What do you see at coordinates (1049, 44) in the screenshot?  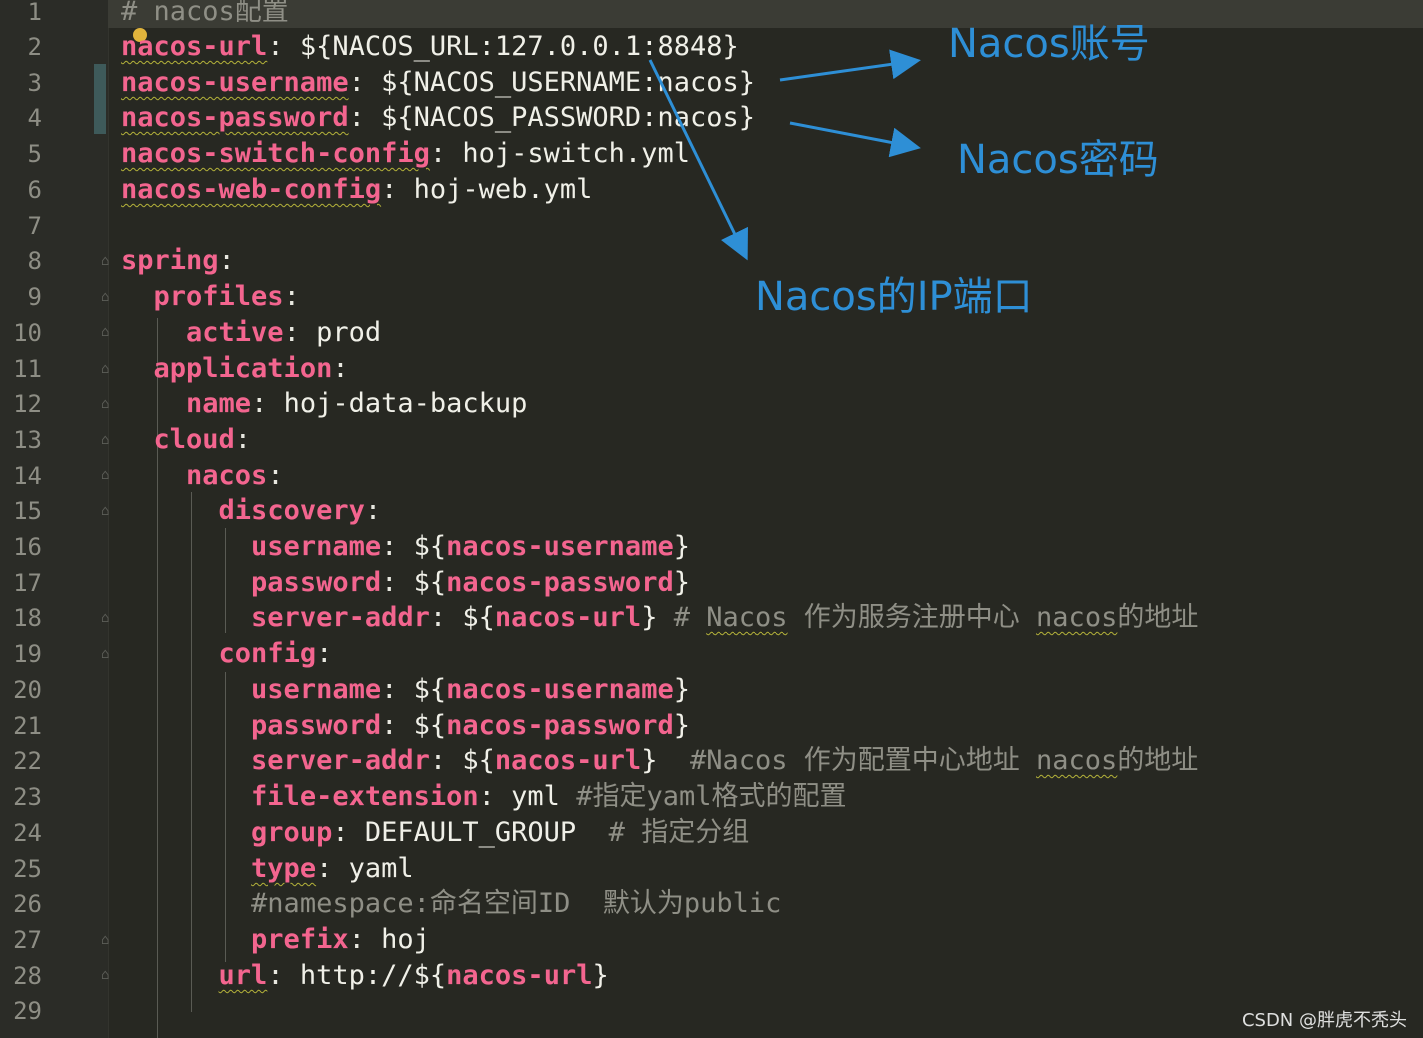 I see `annotation-account-label: Nacos账号` at bounding box center [1049, 44].